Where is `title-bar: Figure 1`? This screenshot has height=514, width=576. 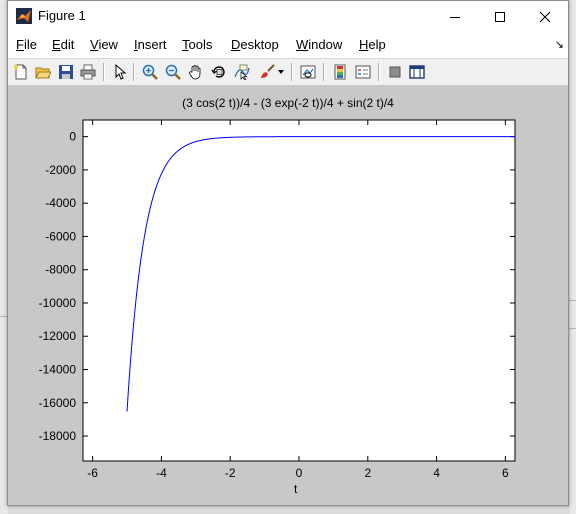
title-bar: Figure 1 is located at coordinates (288, 16).